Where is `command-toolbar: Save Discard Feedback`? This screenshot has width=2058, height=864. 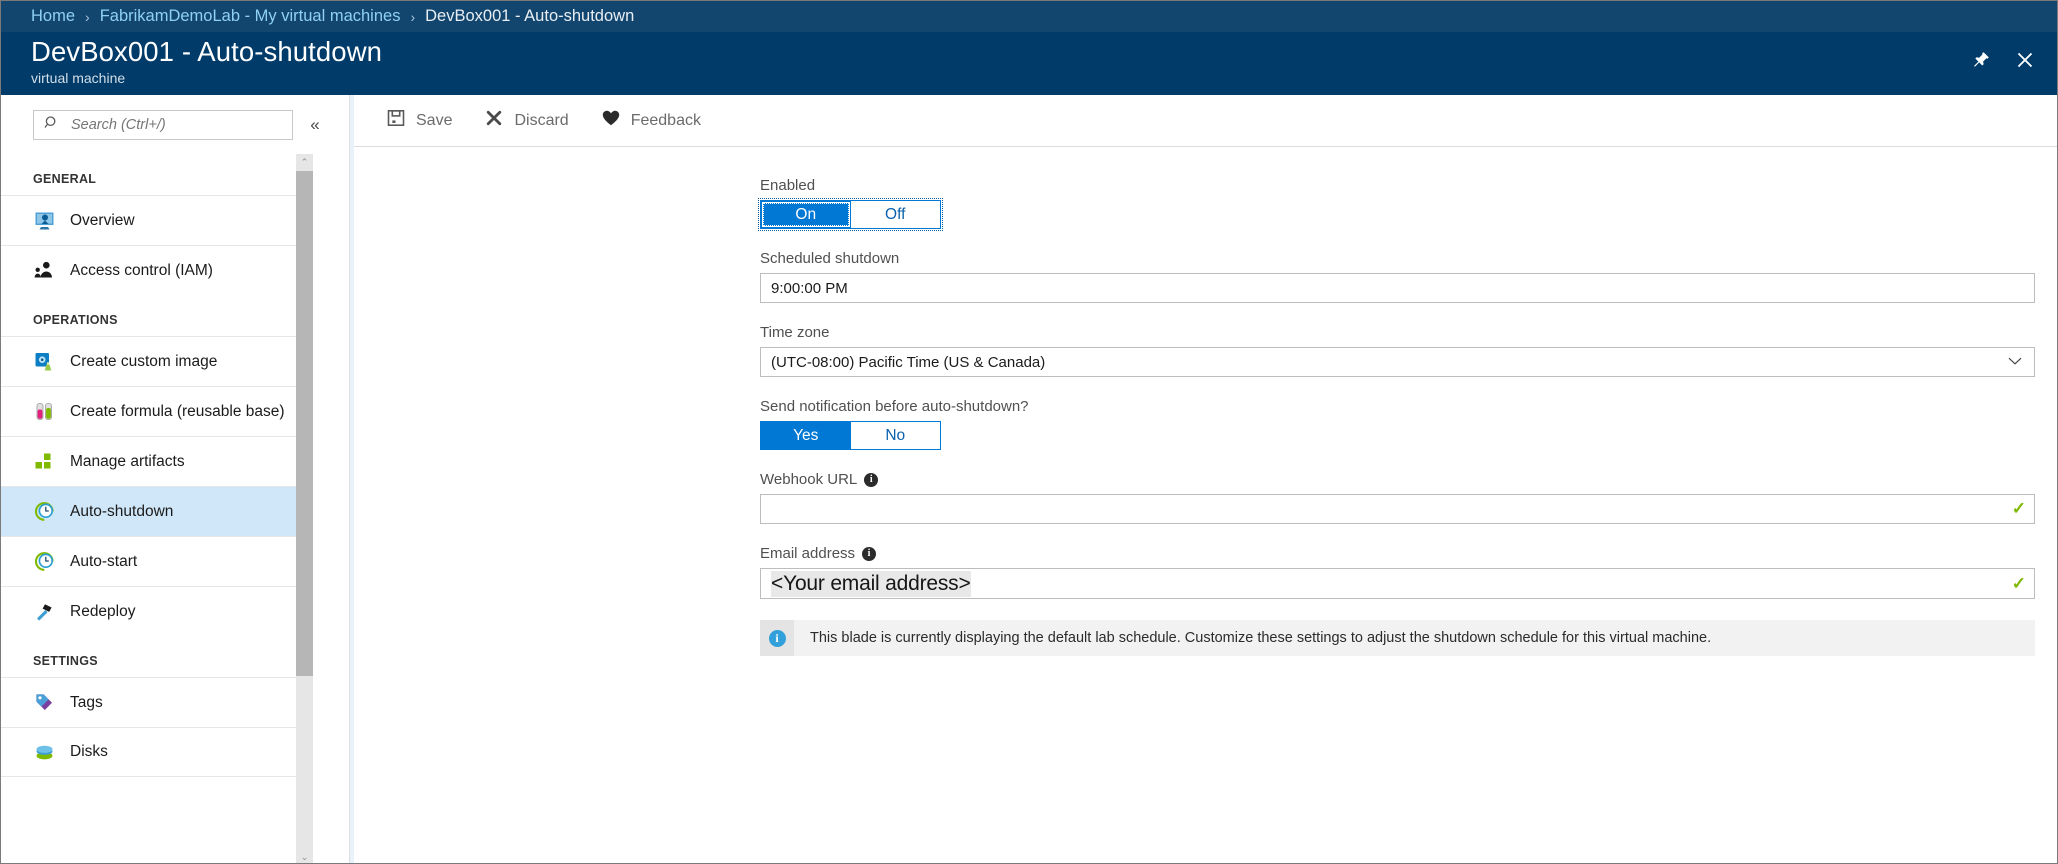 command-toolbar: Save Discard Feedback is located at coordinates (1205, 121).